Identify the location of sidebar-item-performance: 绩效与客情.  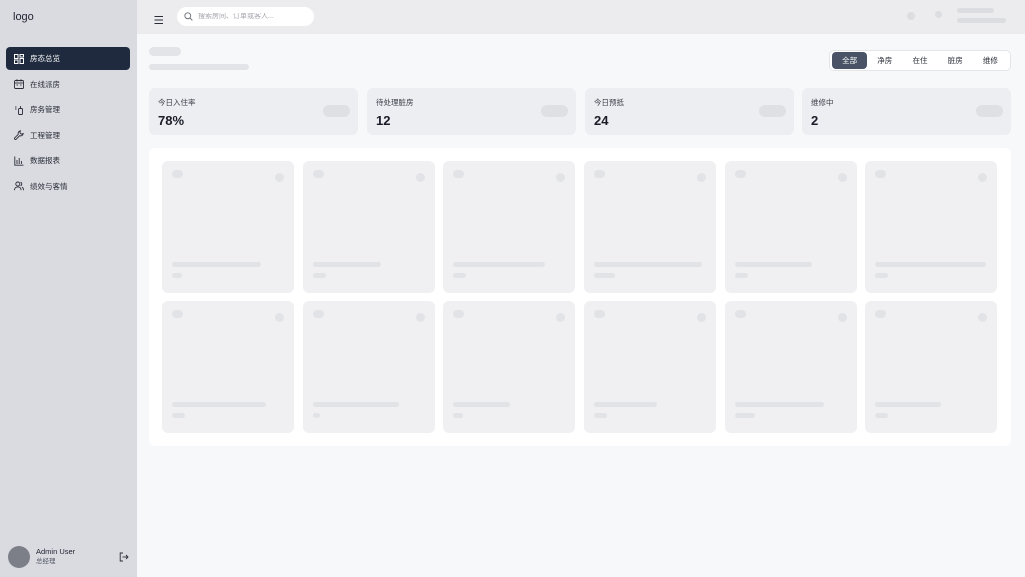
(68, 186).